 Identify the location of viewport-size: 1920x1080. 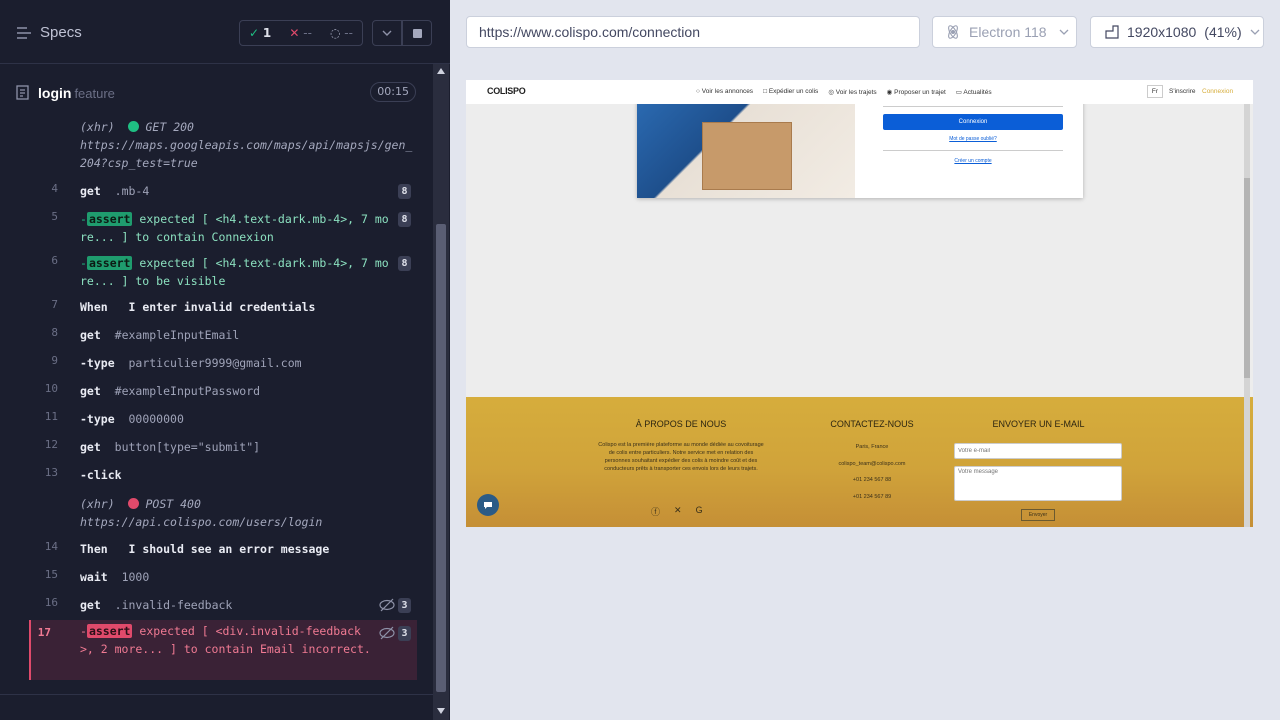
(1162, 32).